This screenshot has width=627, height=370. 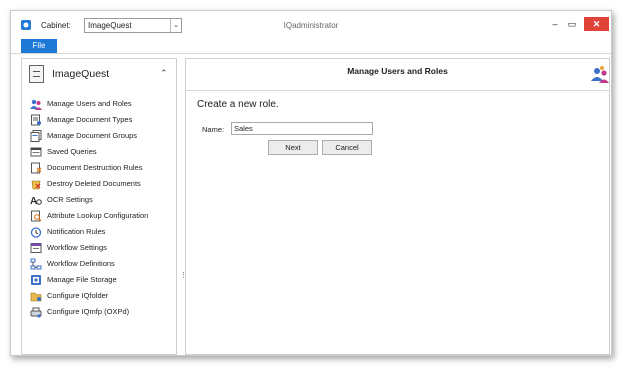 What do you see at coordinates (36, 74) in the screenshot?
I see `cabinet-icon` at bounding box center [36, 74].